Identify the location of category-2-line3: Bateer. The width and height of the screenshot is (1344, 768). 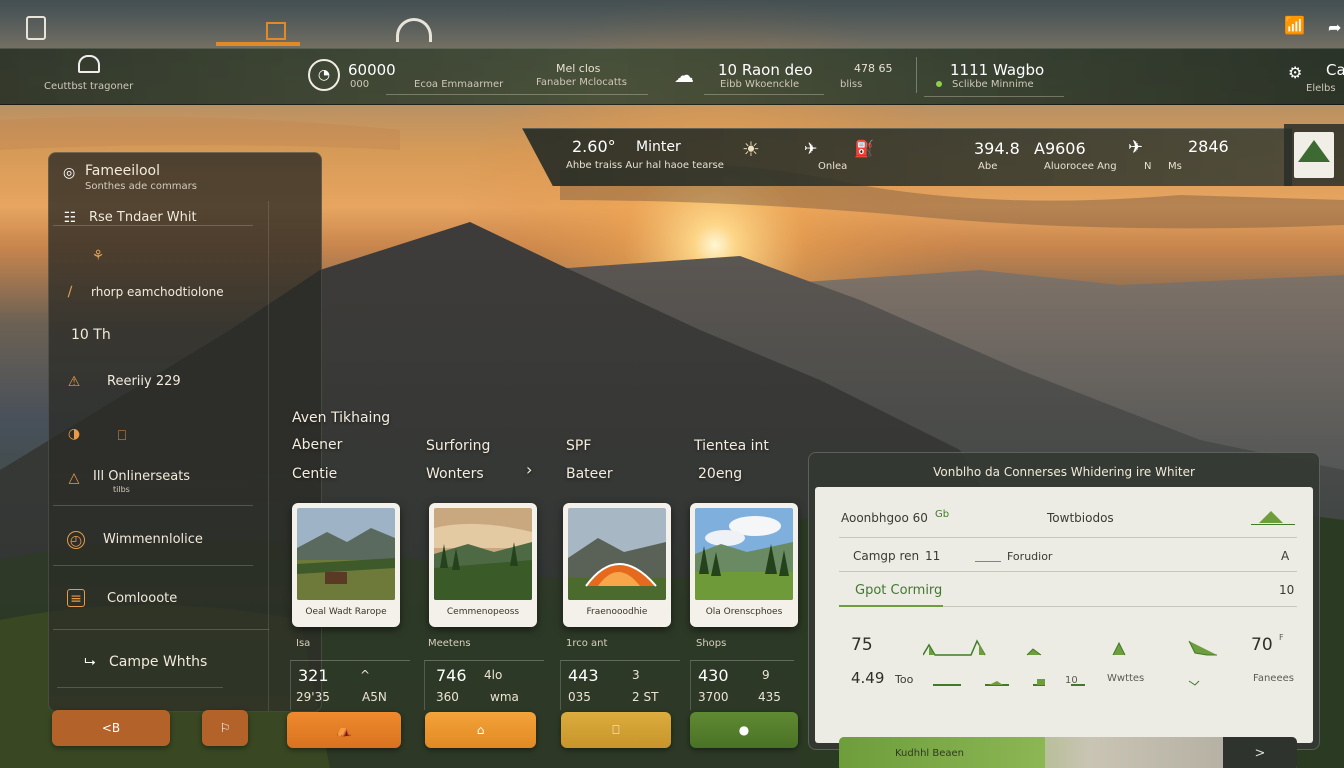
(589, 474).